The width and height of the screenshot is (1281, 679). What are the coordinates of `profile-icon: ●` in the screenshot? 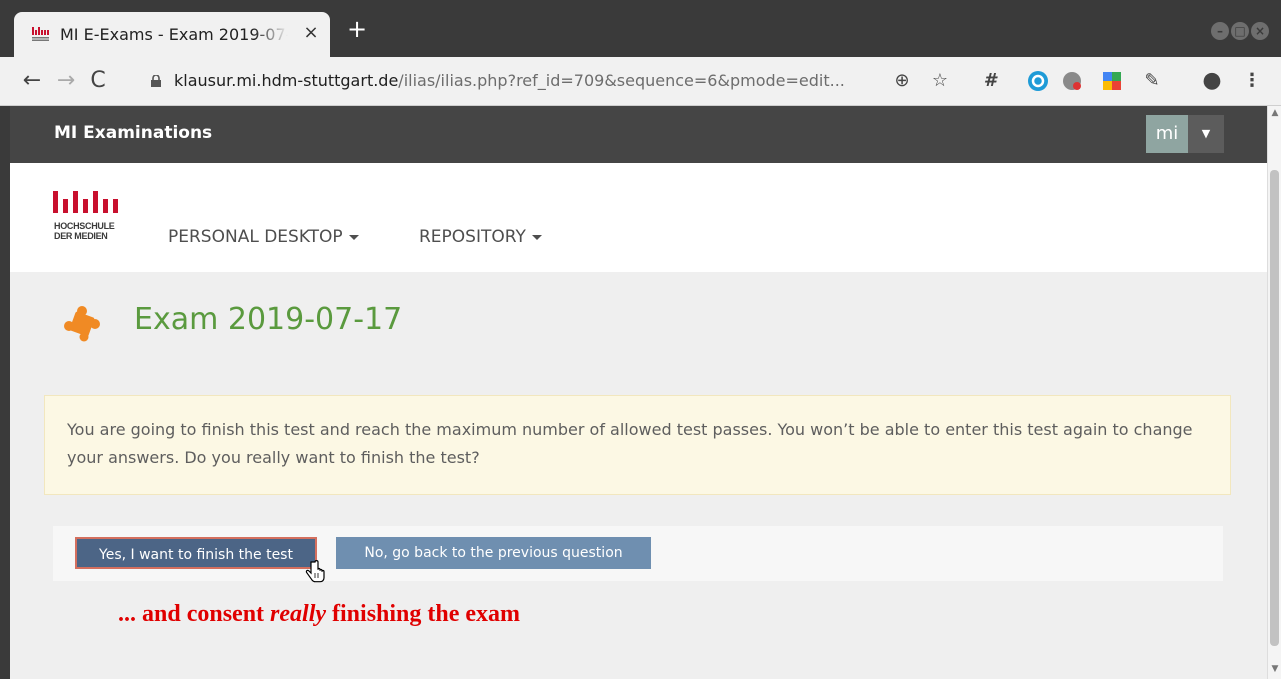 It's located at (1212, 81).